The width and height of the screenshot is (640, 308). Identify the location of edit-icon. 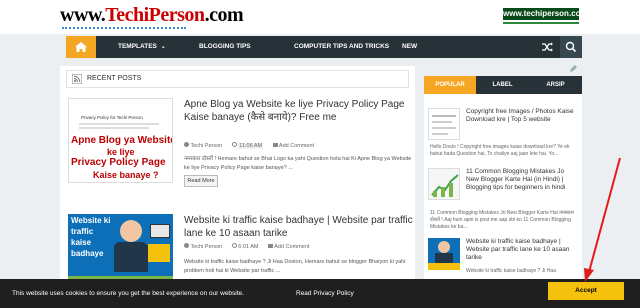
(573, 68).